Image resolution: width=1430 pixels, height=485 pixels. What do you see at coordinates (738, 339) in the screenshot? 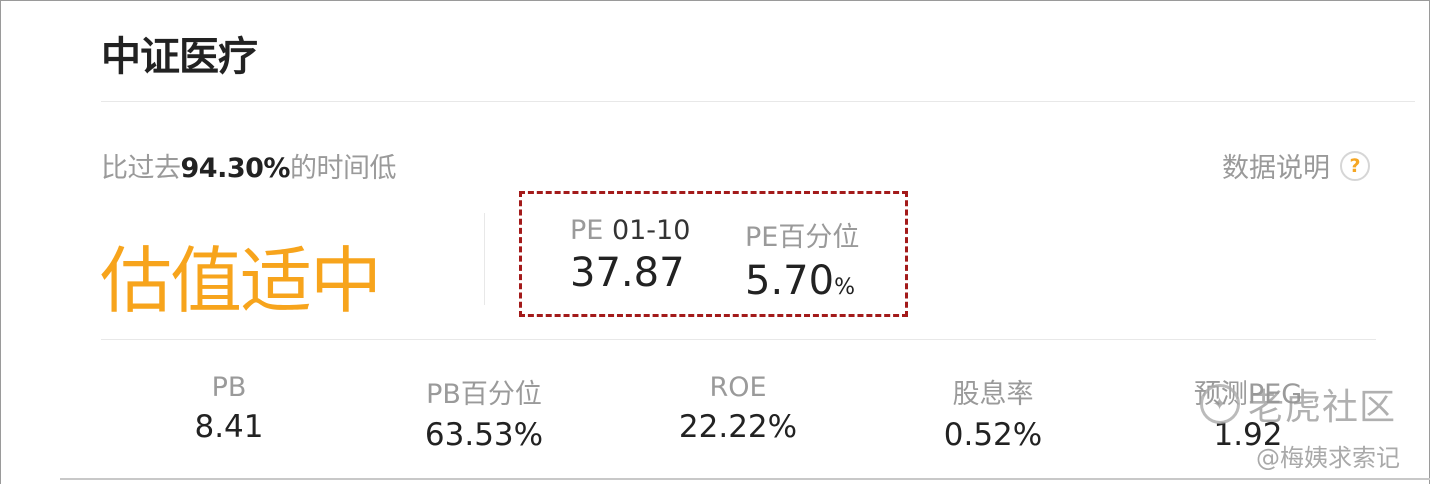
I see `stats-divider` at bounding box center [738, 339].